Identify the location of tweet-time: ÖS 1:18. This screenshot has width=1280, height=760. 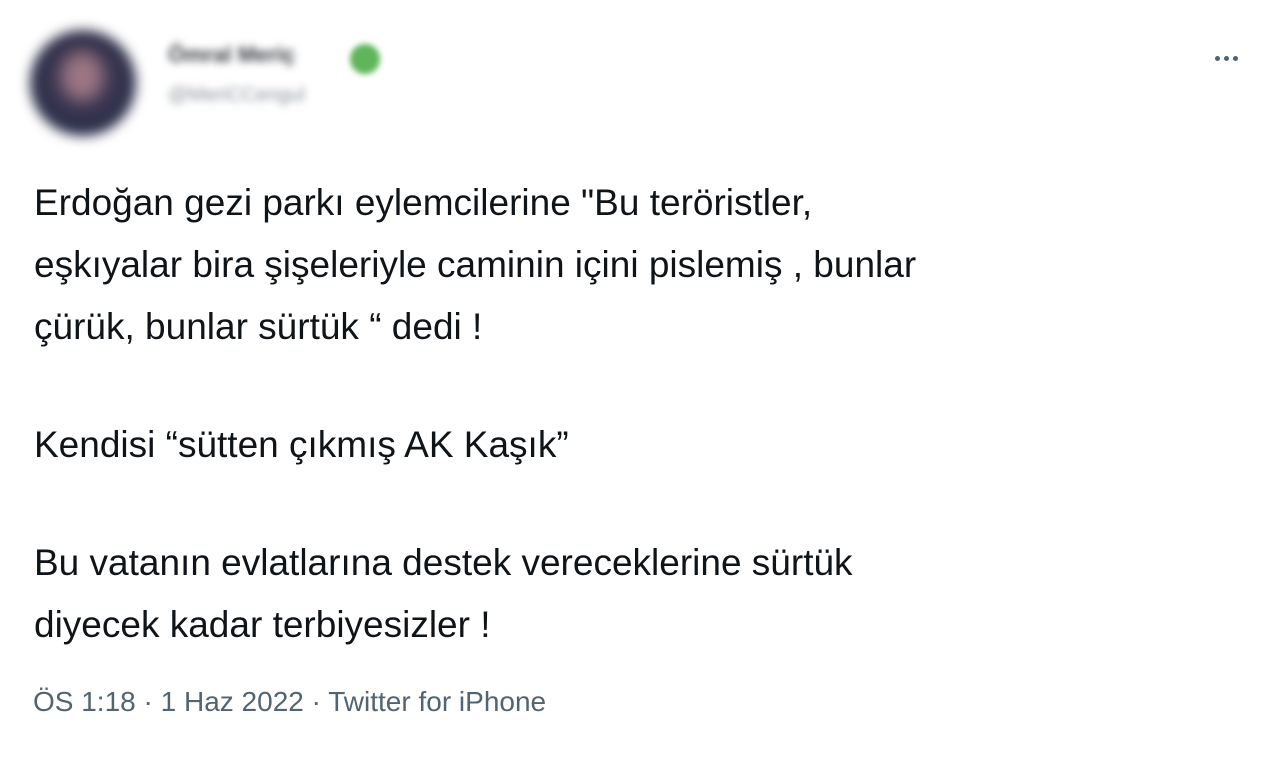
(84, 701).